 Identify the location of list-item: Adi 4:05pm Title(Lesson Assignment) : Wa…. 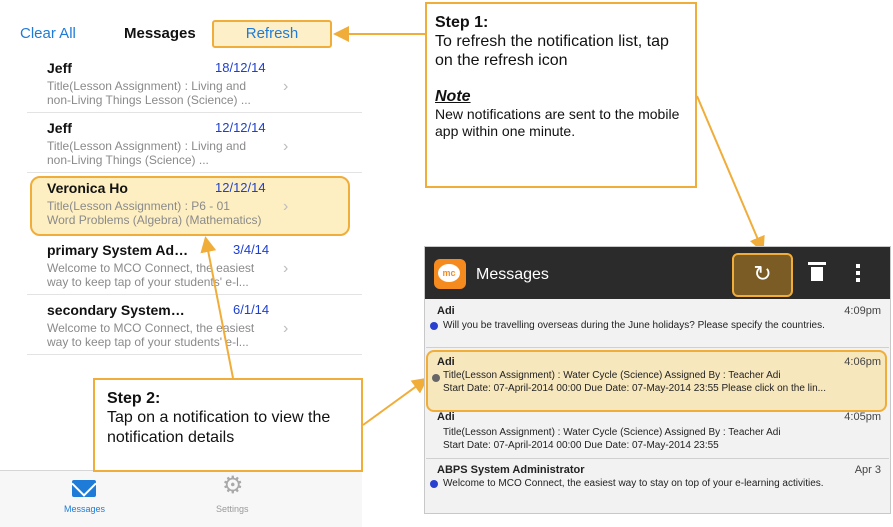
(657, 434).